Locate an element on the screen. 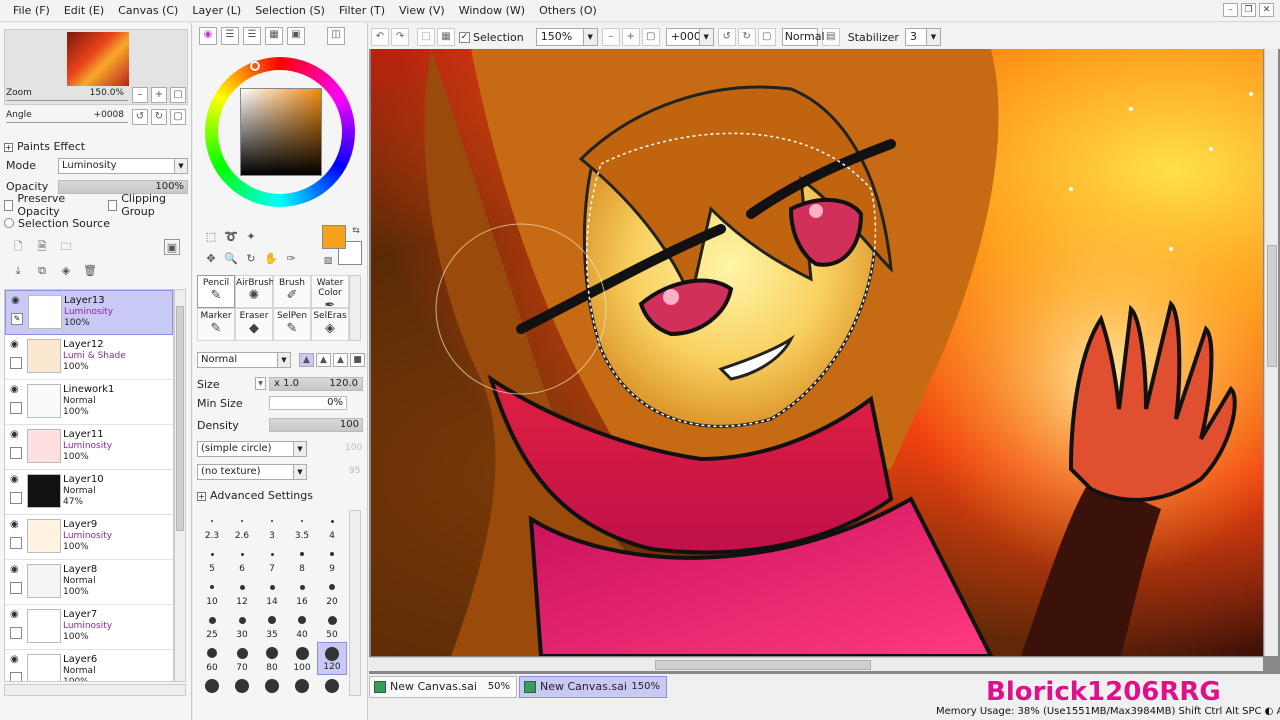 This screenshot has width=1280, height=720. zoom-slider is located at coordinates (67, 100).